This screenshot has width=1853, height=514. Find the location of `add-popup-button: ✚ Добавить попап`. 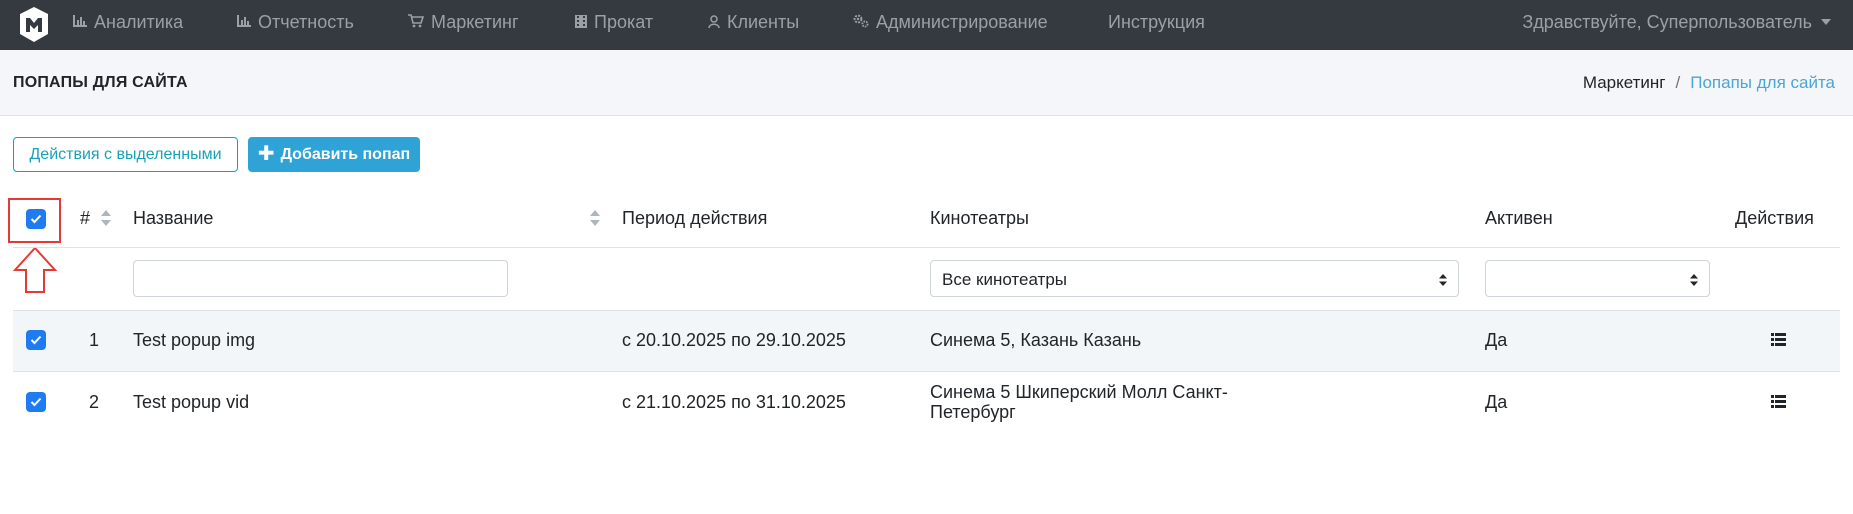

add-popup-button: ✚ Добавить попап is located at coordinates (334, 154).